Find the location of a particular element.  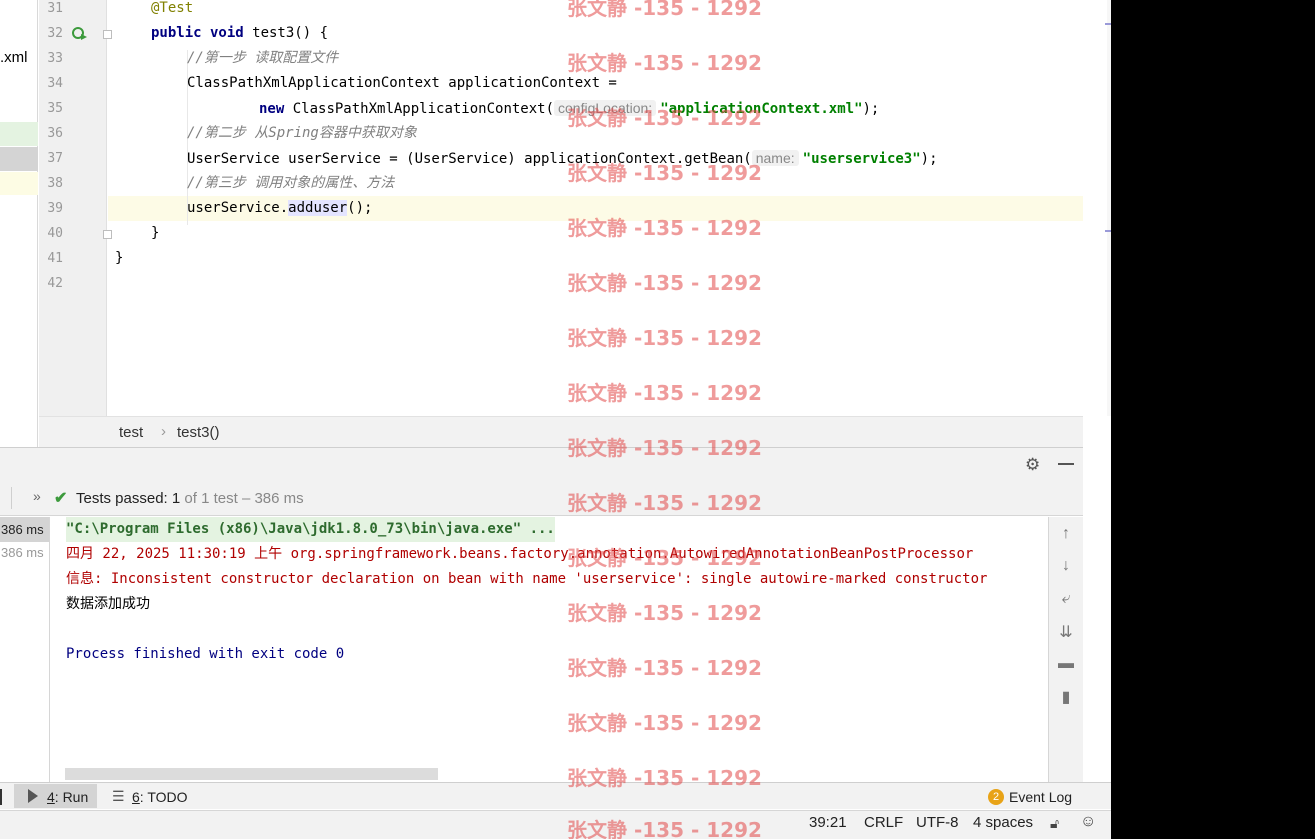

minimize-icon is located at coordinates (1066, 464).